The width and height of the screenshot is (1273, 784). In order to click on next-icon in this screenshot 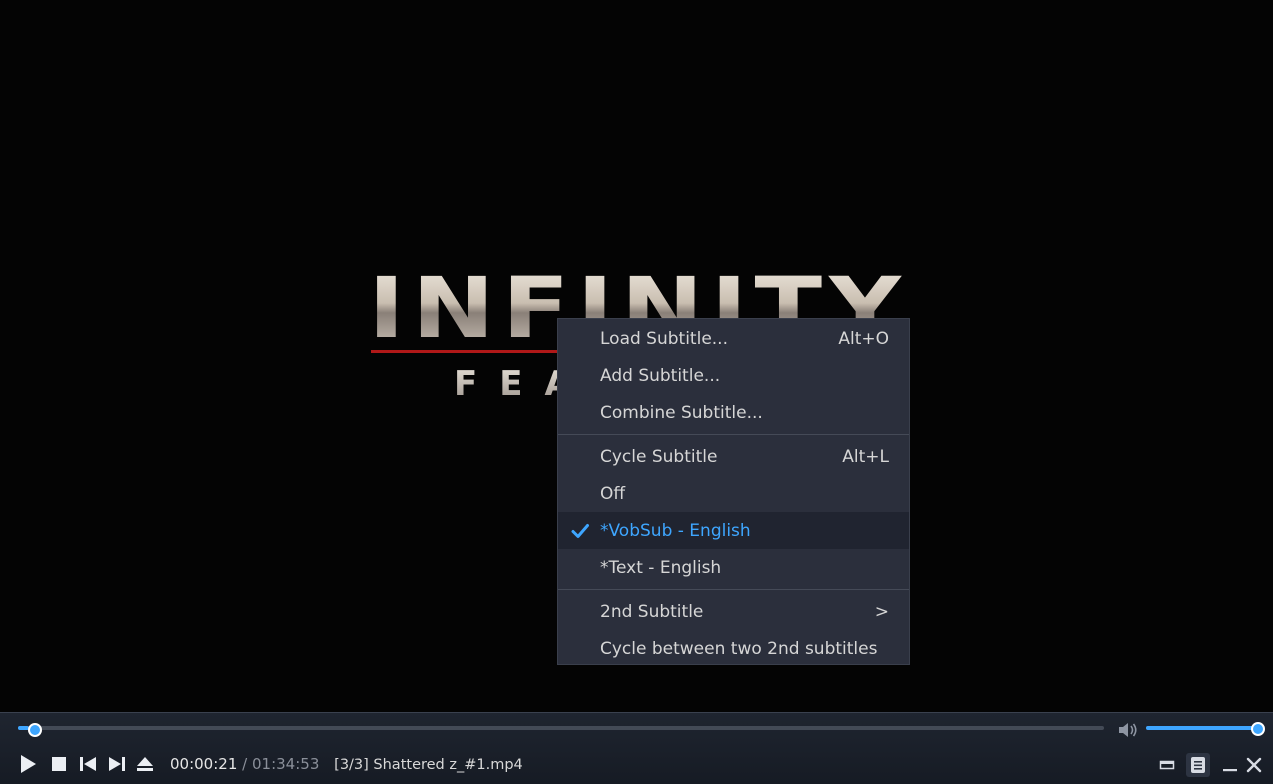, I will do `click(117, 764)`.